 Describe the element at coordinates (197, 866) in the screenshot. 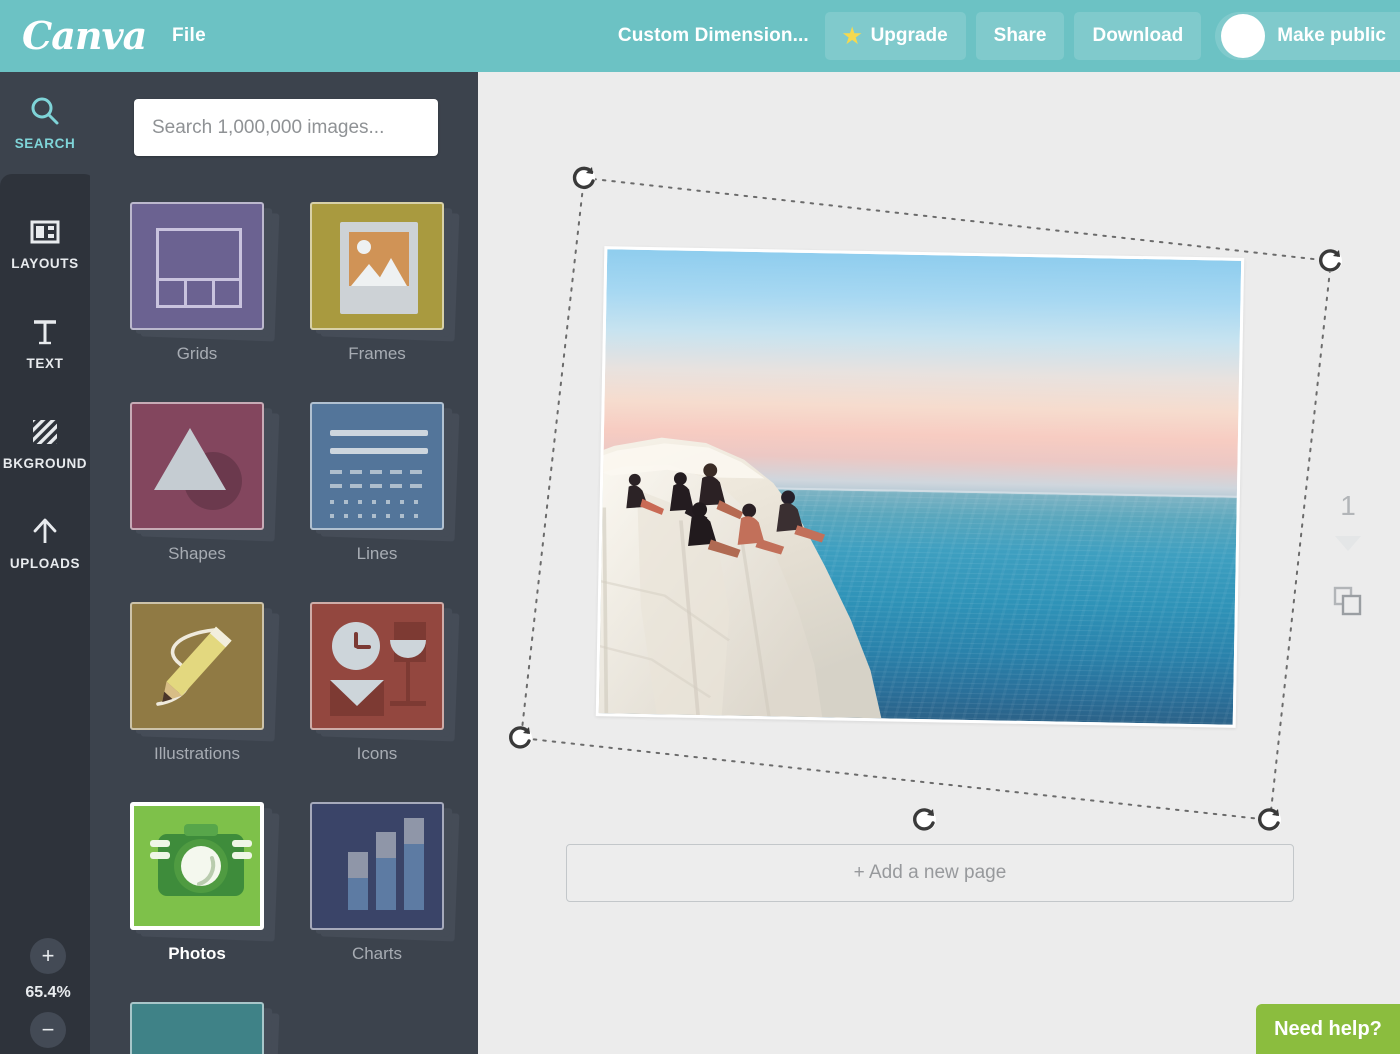

I see `tile-art-photos` at that location.